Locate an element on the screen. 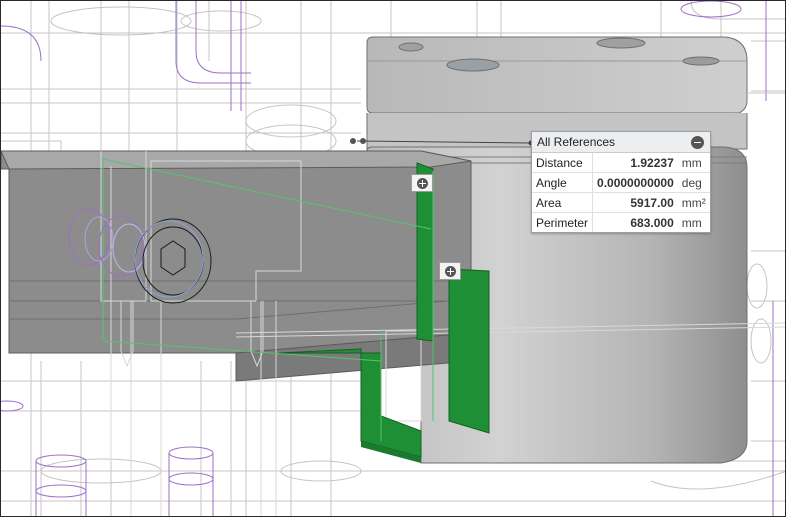 This screenshot has height=517, width=786. row-label: Area is located at coordinates (563, 202).